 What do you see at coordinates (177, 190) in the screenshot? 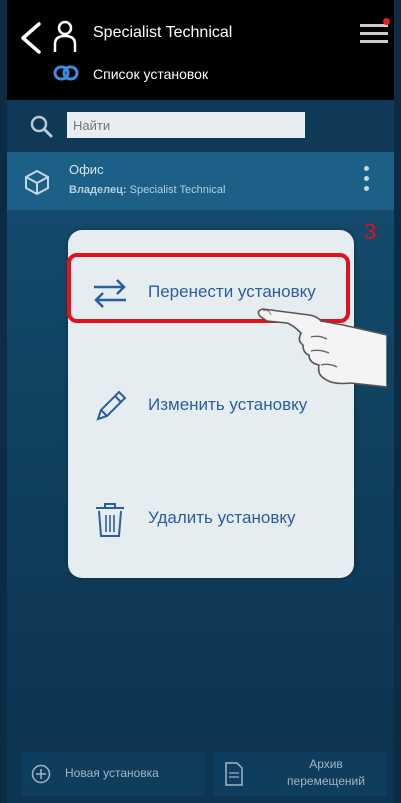
I see `owner-name: Specialist Technical` at bounding box center [177, 190].